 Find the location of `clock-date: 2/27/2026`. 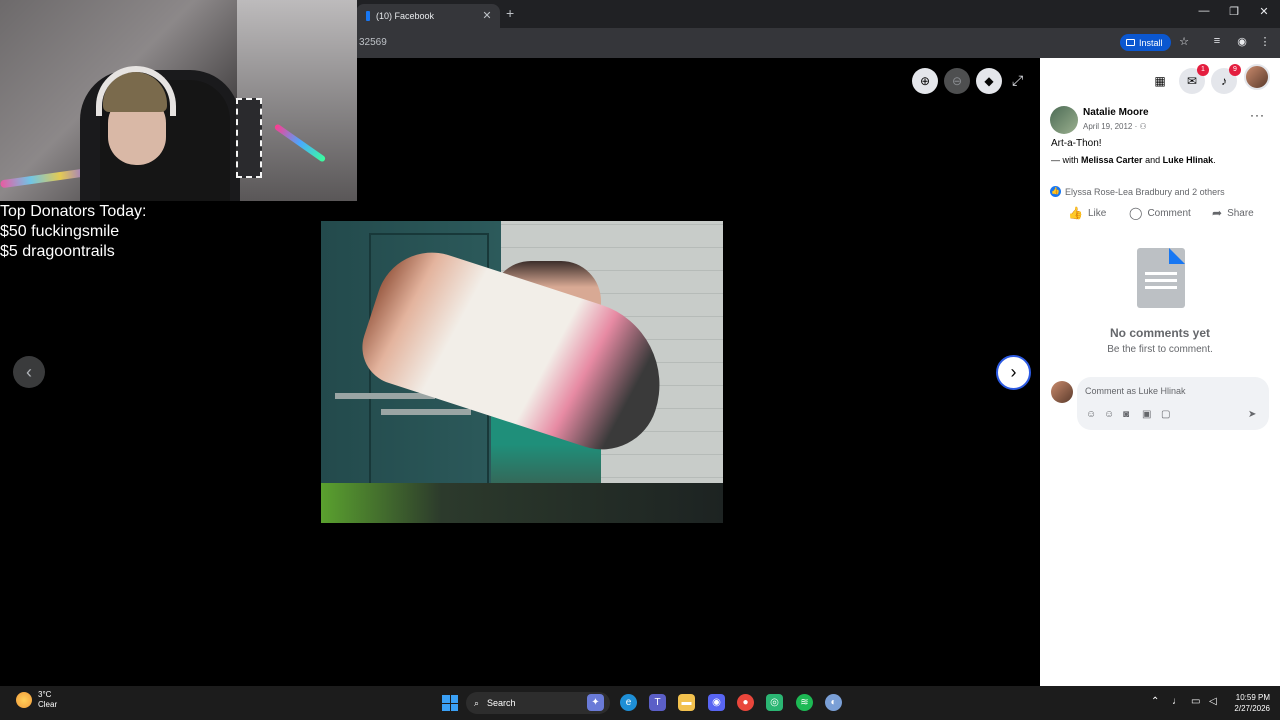

clock-date: 2/27/2026 is located at coordinates (1252, 708).